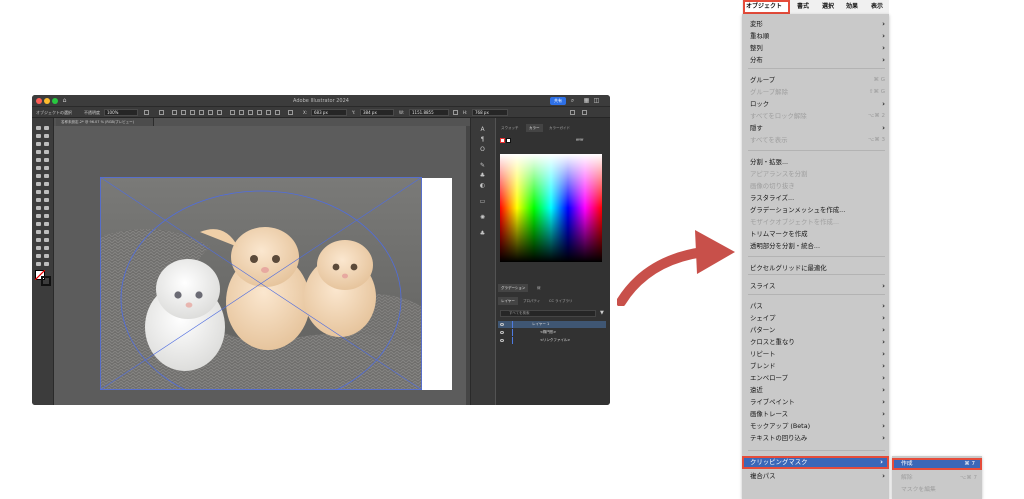  I want to click on opacity-field: 100%, so click(121, 112).